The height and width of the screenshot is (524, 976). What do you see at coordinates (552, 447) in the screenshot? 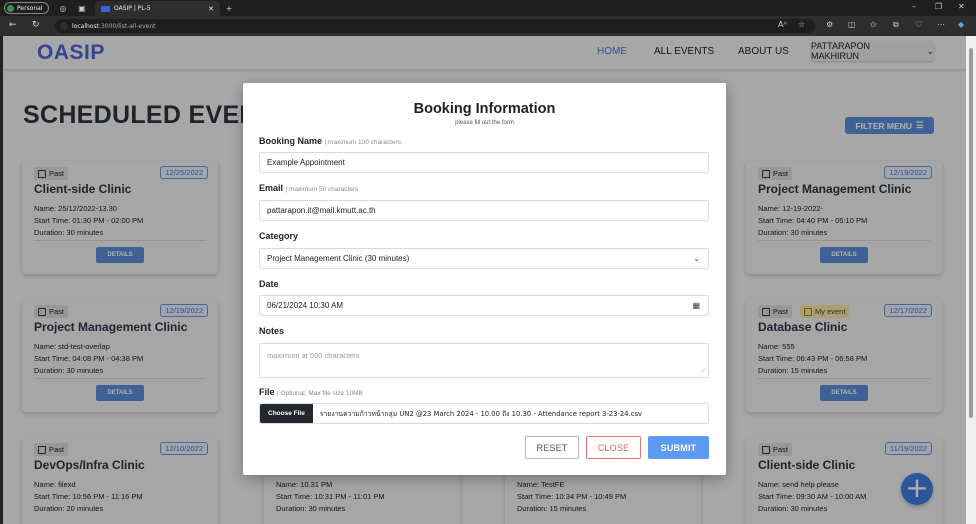
I see `reset-button: RESET` at bounding box center [552, 447].